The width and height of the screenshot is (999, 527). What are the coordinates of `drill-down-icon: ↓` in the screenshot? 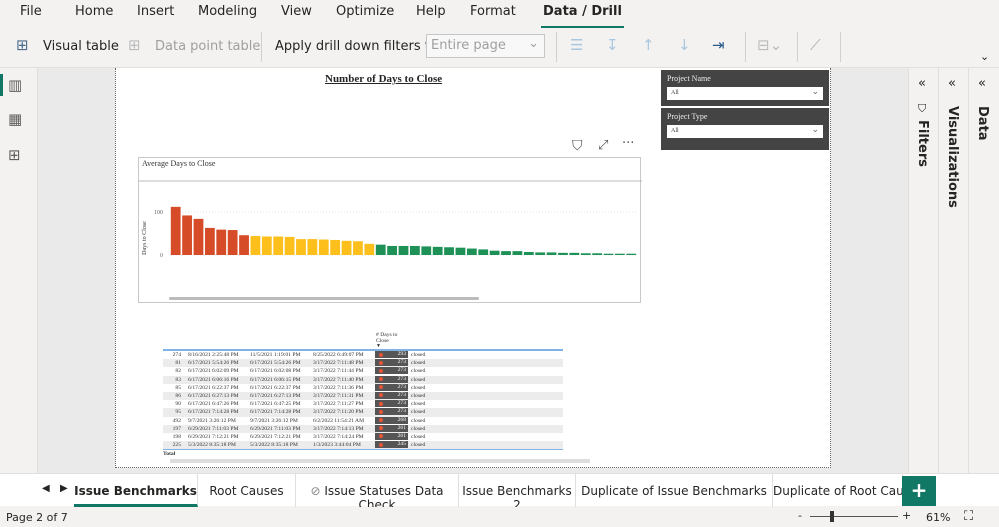 It's located at (684, 45).